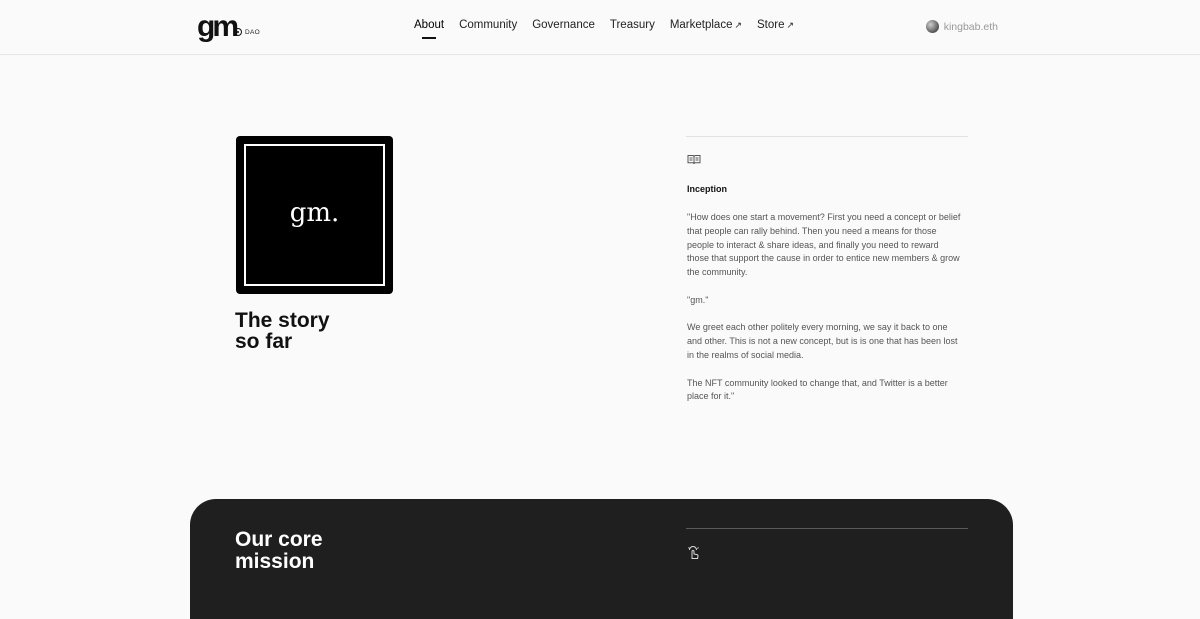  I want to click on nav-item-community: Community, so click(488, 25).